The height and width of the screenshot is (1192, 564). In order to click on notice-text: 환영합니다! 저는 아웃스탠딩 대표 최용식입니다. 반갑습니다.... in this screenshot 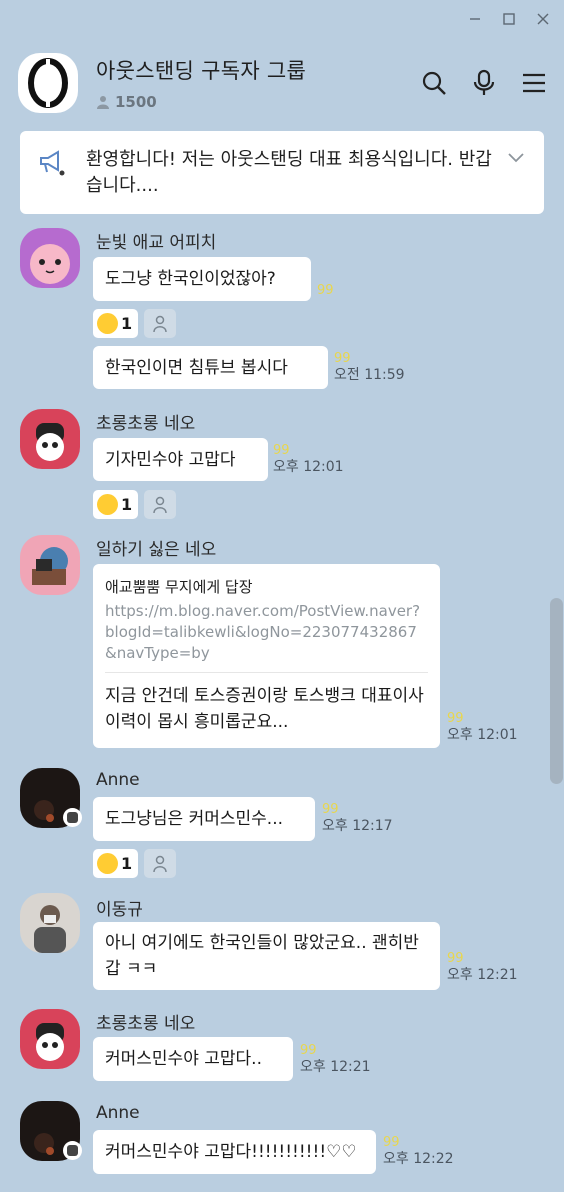, I will do `click(289, 172)`.